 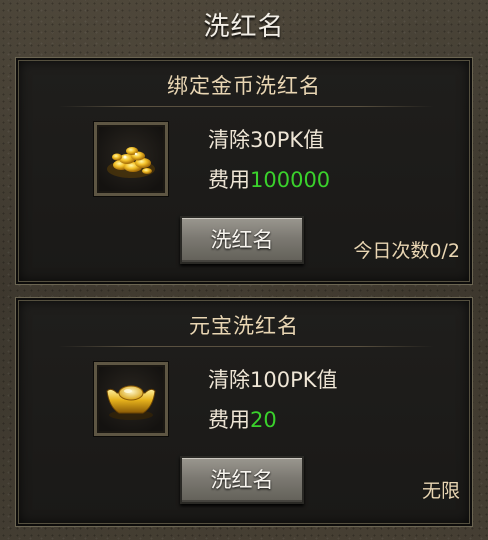 What do you see at coordinates (290, 180) in the screenshot?
I see `cost-value: 100000` at bounding box center [290, 180].